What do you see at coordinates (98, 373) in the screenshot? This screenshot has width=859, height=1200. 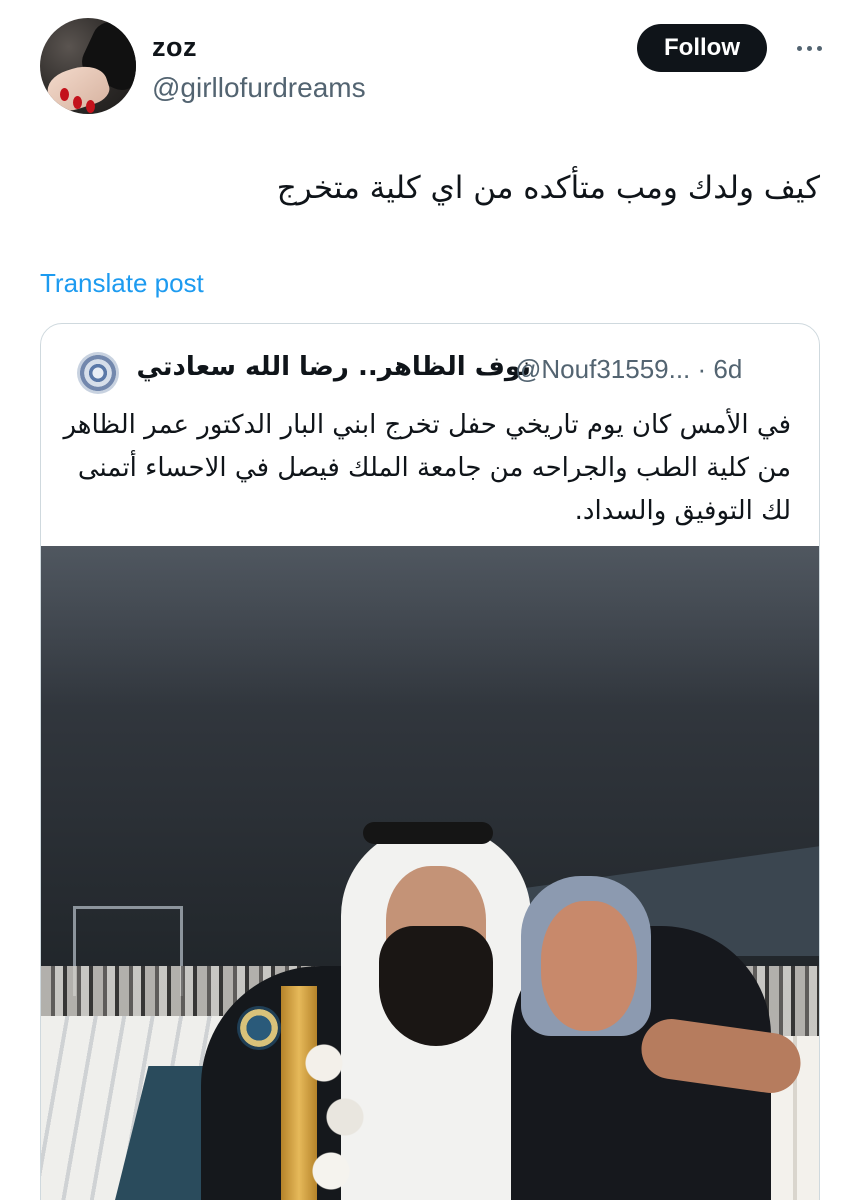 I see `quoted-author-avatar` at bounding box center [98, 373].